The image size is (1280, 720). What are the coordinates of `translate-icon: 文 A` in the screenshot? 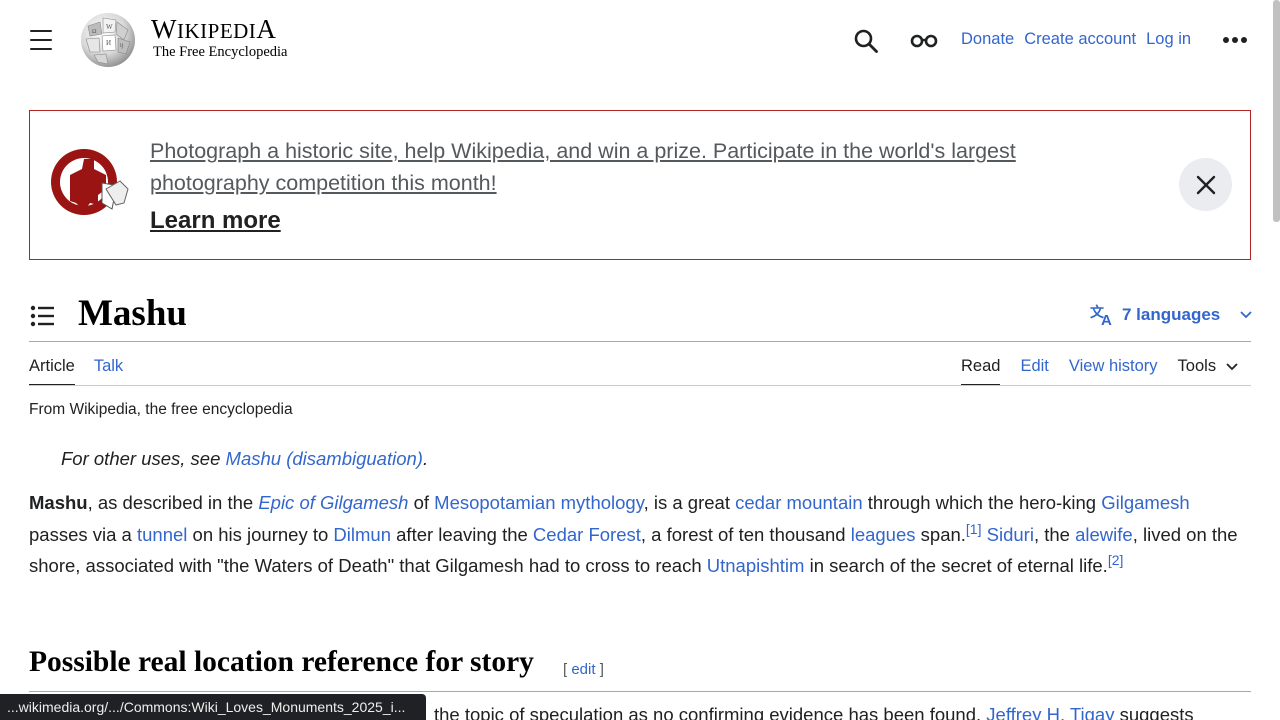 It's located at (1101, 315).